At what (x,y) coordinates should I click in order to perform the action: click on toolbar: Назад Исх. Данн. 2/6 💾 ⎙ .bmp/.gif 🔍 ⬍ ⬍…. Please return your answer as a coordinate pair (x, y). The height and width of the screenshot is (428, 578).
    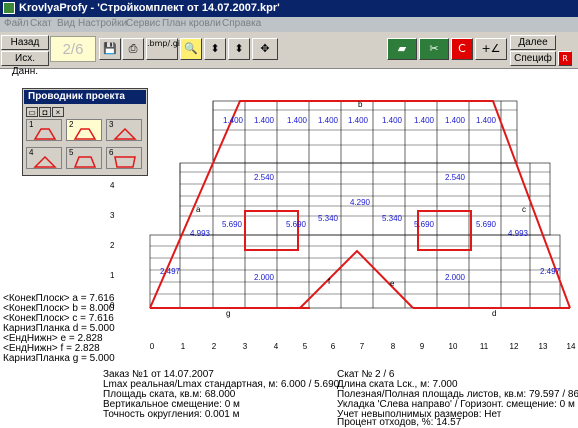
    Looking at the image, I should click on (289, 54).